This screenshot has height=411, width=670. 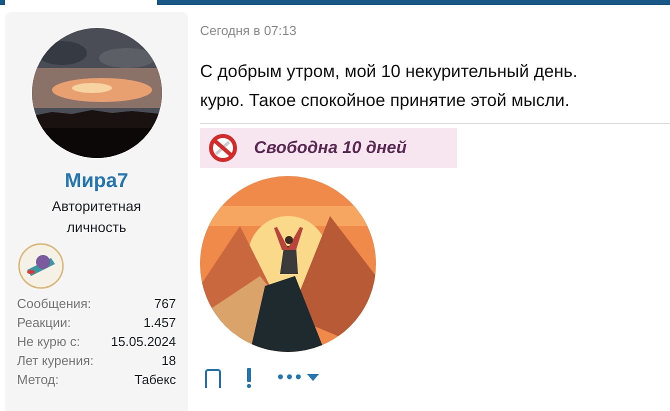 I want to click on stat-value: 767, so click(x=165, y=304).